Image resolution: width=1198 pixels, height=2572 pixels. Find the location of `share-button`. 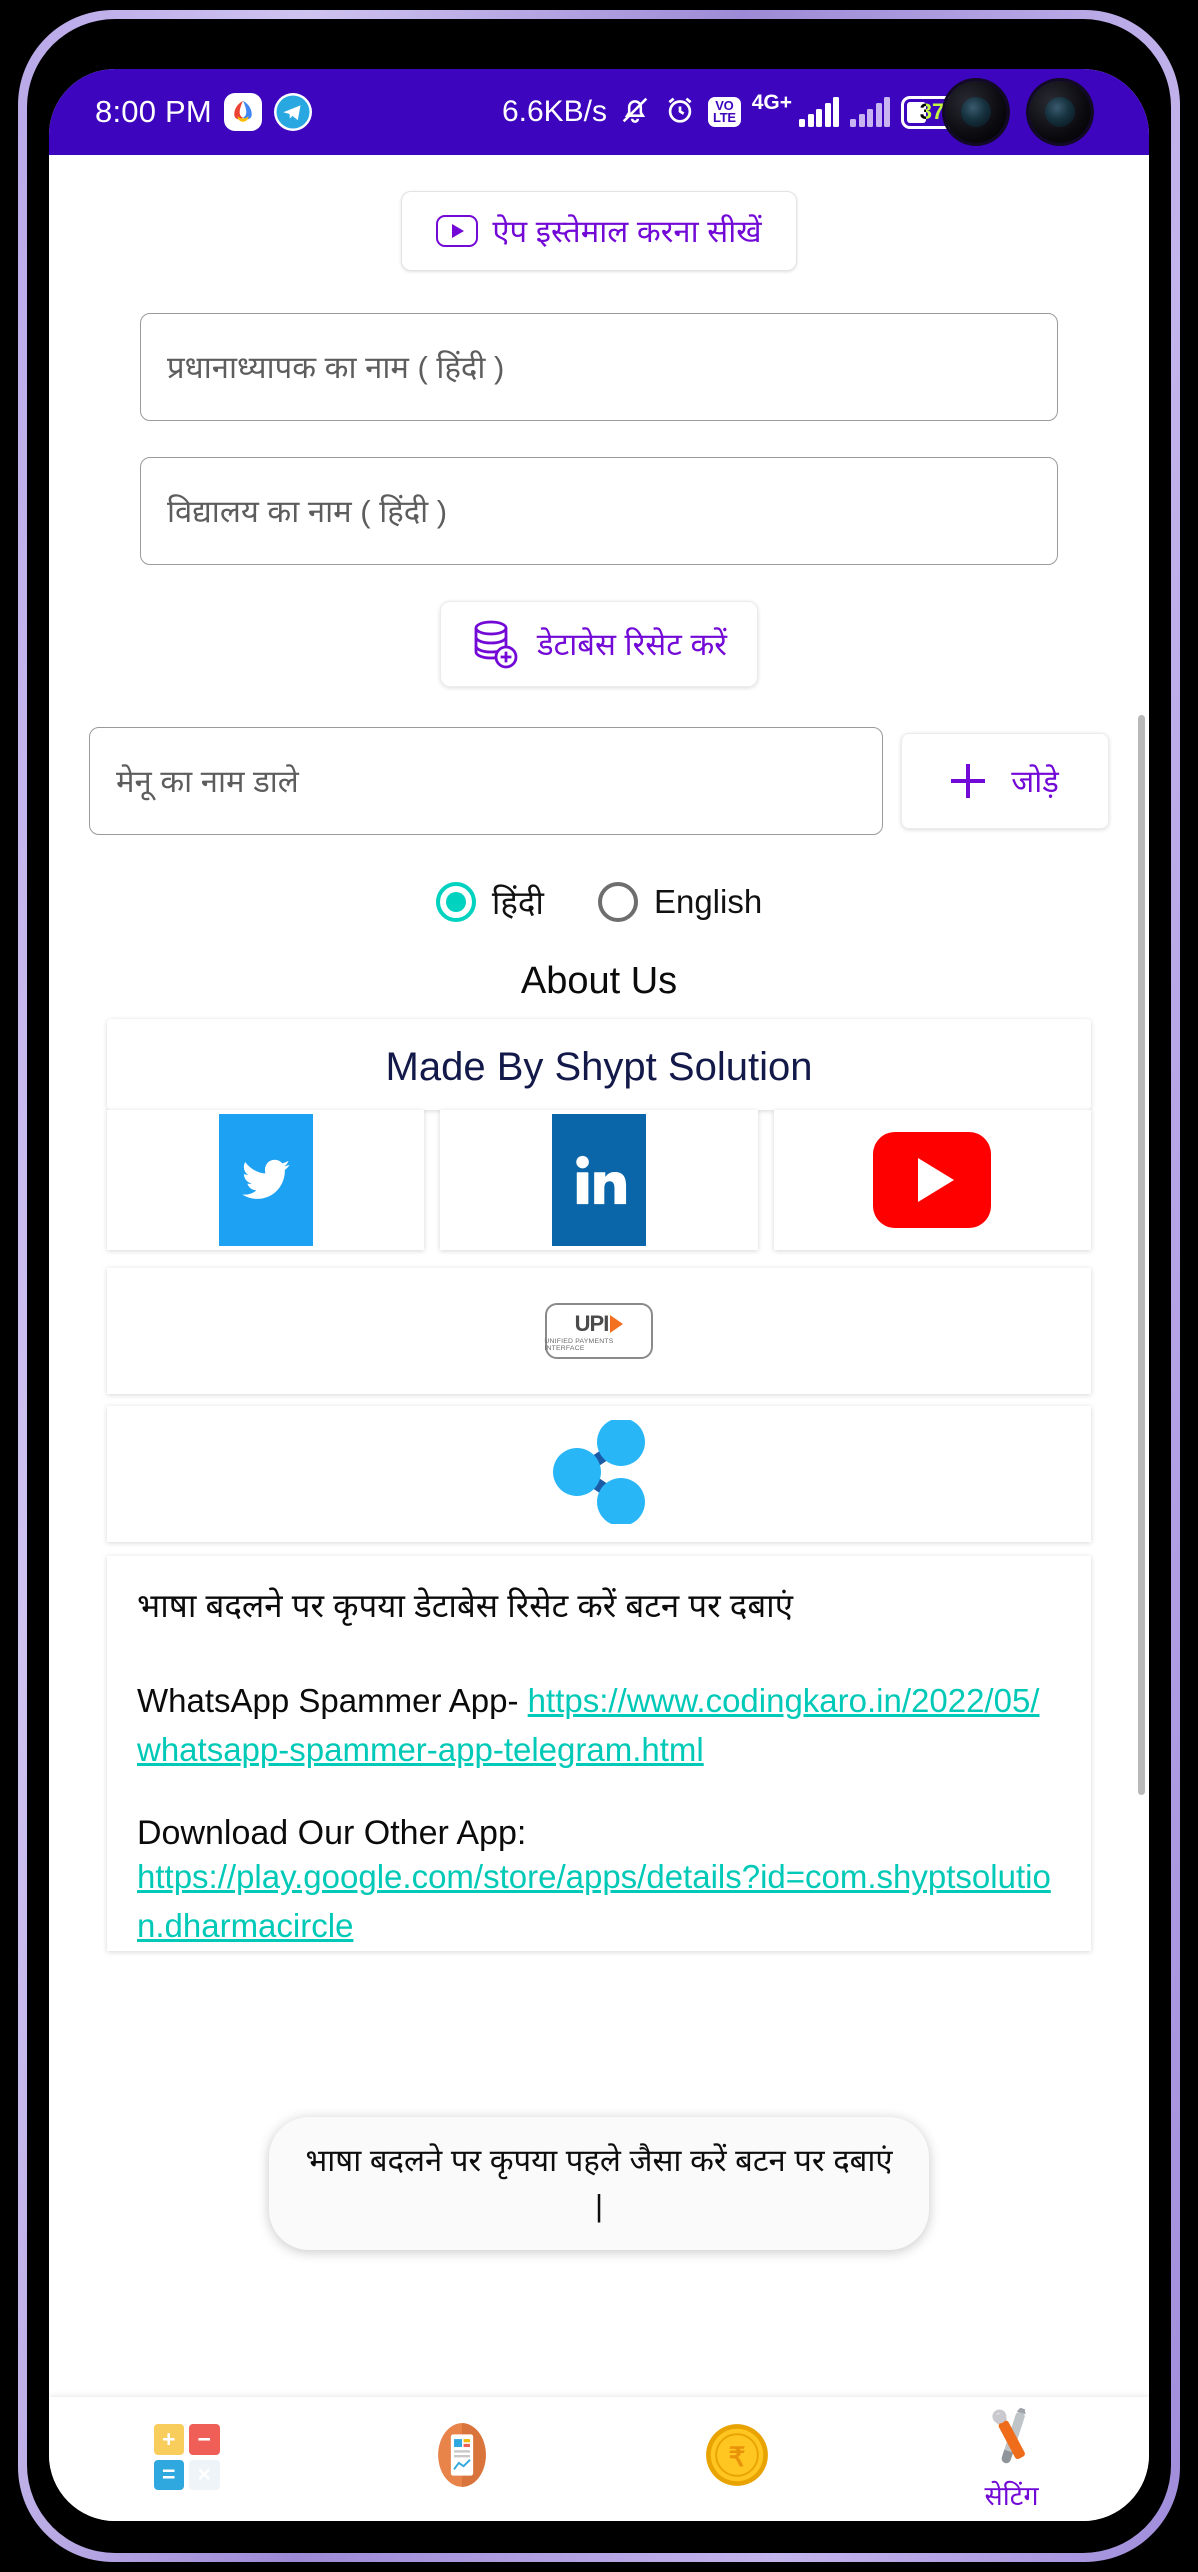

share-button is located at coordinates (599, 1474).